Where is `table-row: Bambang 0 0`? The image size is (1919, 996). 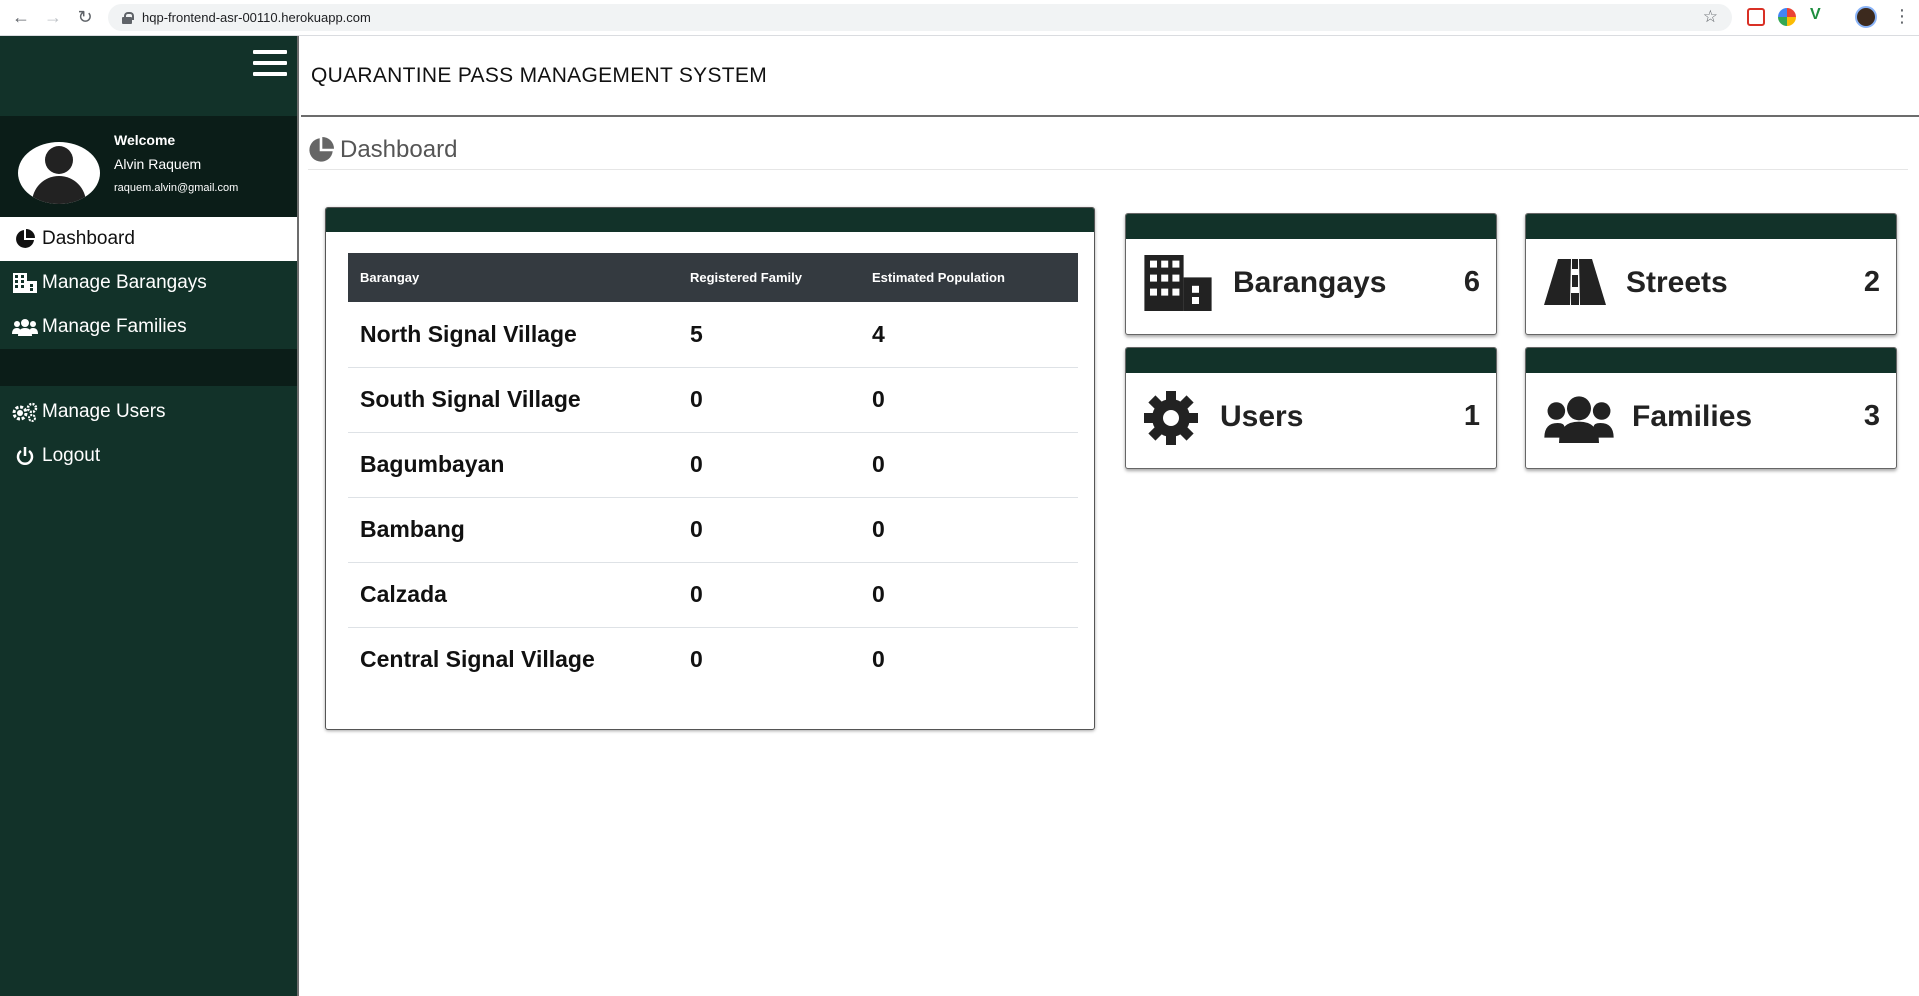 table-row: Bambang 0 0 is located at coordinates (713, 530).